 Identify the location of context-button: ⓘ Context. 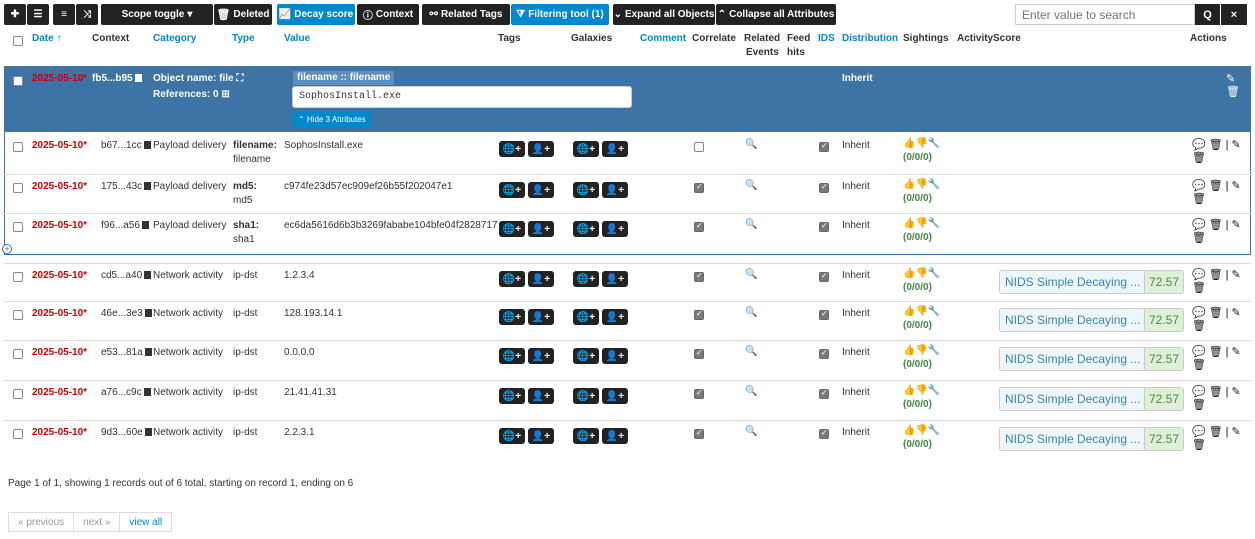
(388, 14).